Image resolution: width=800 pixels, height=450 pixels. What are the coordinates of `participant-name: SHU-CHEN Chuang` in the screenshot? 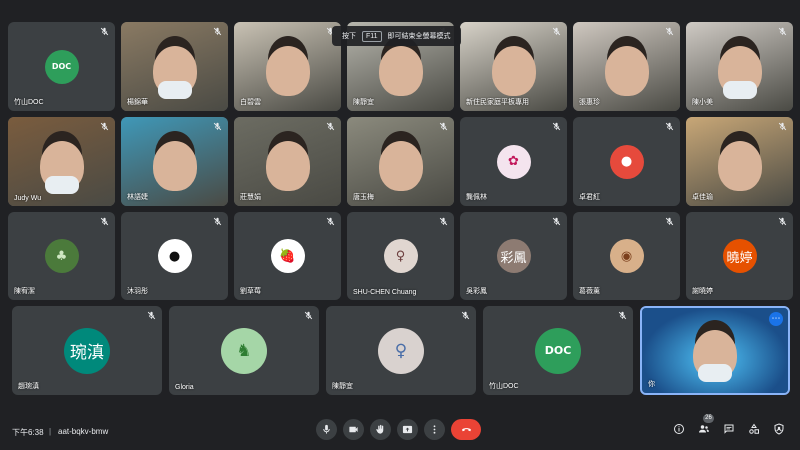 It's located at (385, 292).